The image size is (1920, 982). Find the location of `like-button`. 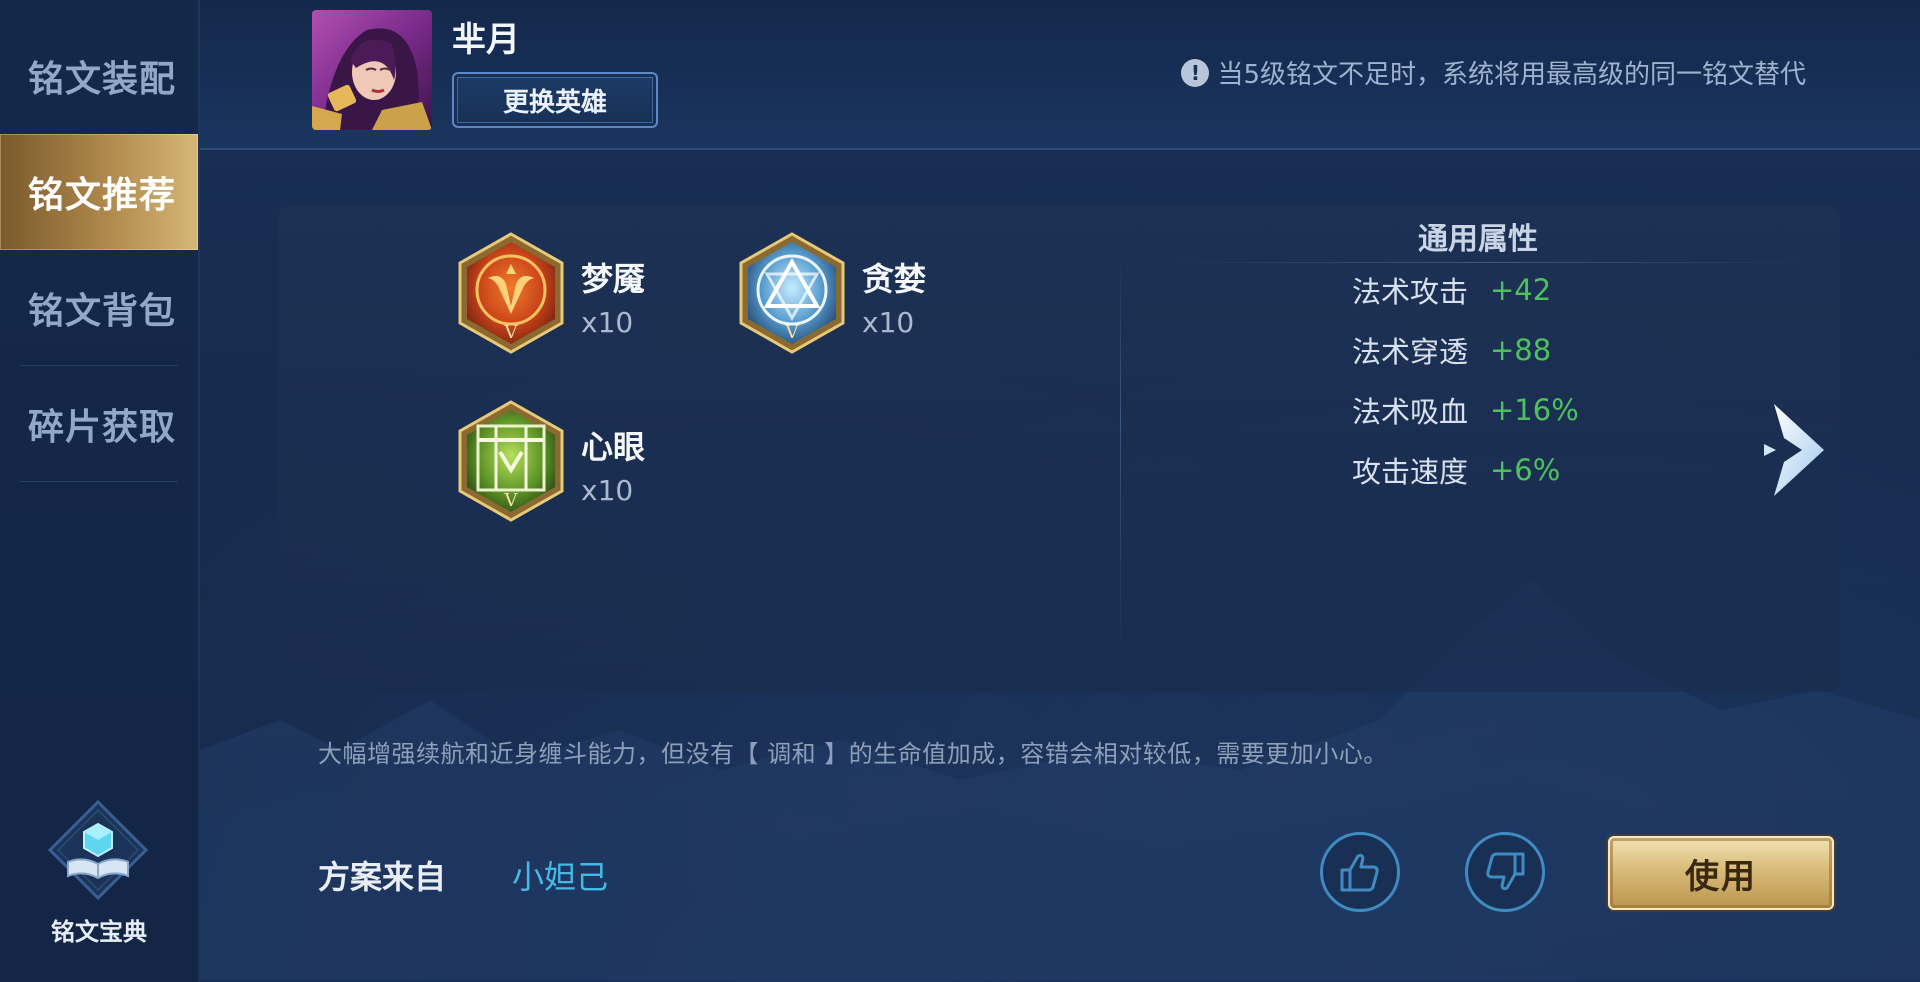

like-button is located at coordinates (1360, 872).